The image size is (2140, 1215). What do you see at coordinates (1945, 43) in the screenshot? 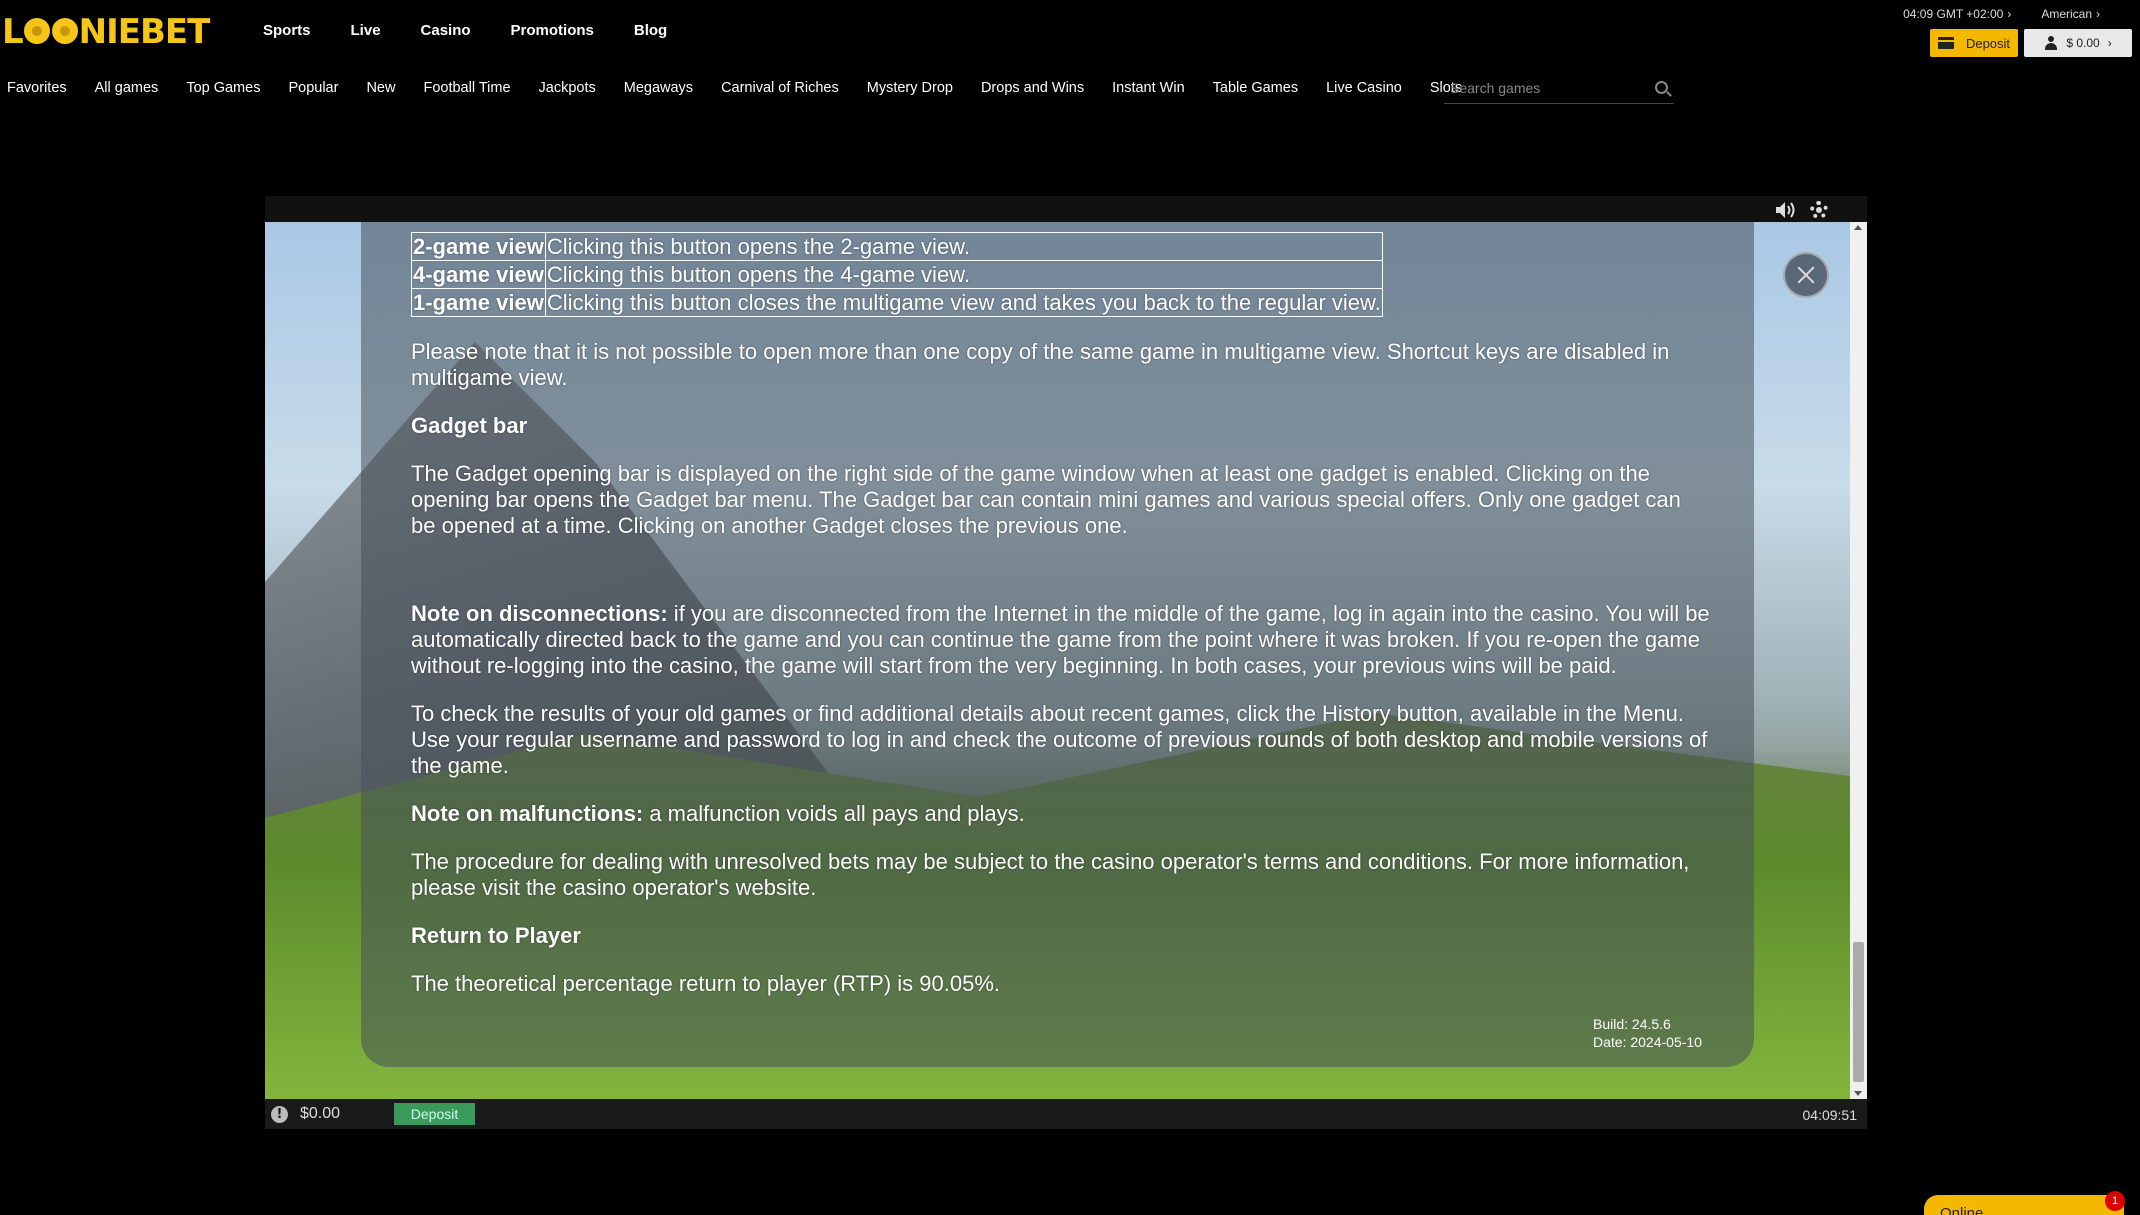
I see `card-icon` at bounding box center [1945, 43].